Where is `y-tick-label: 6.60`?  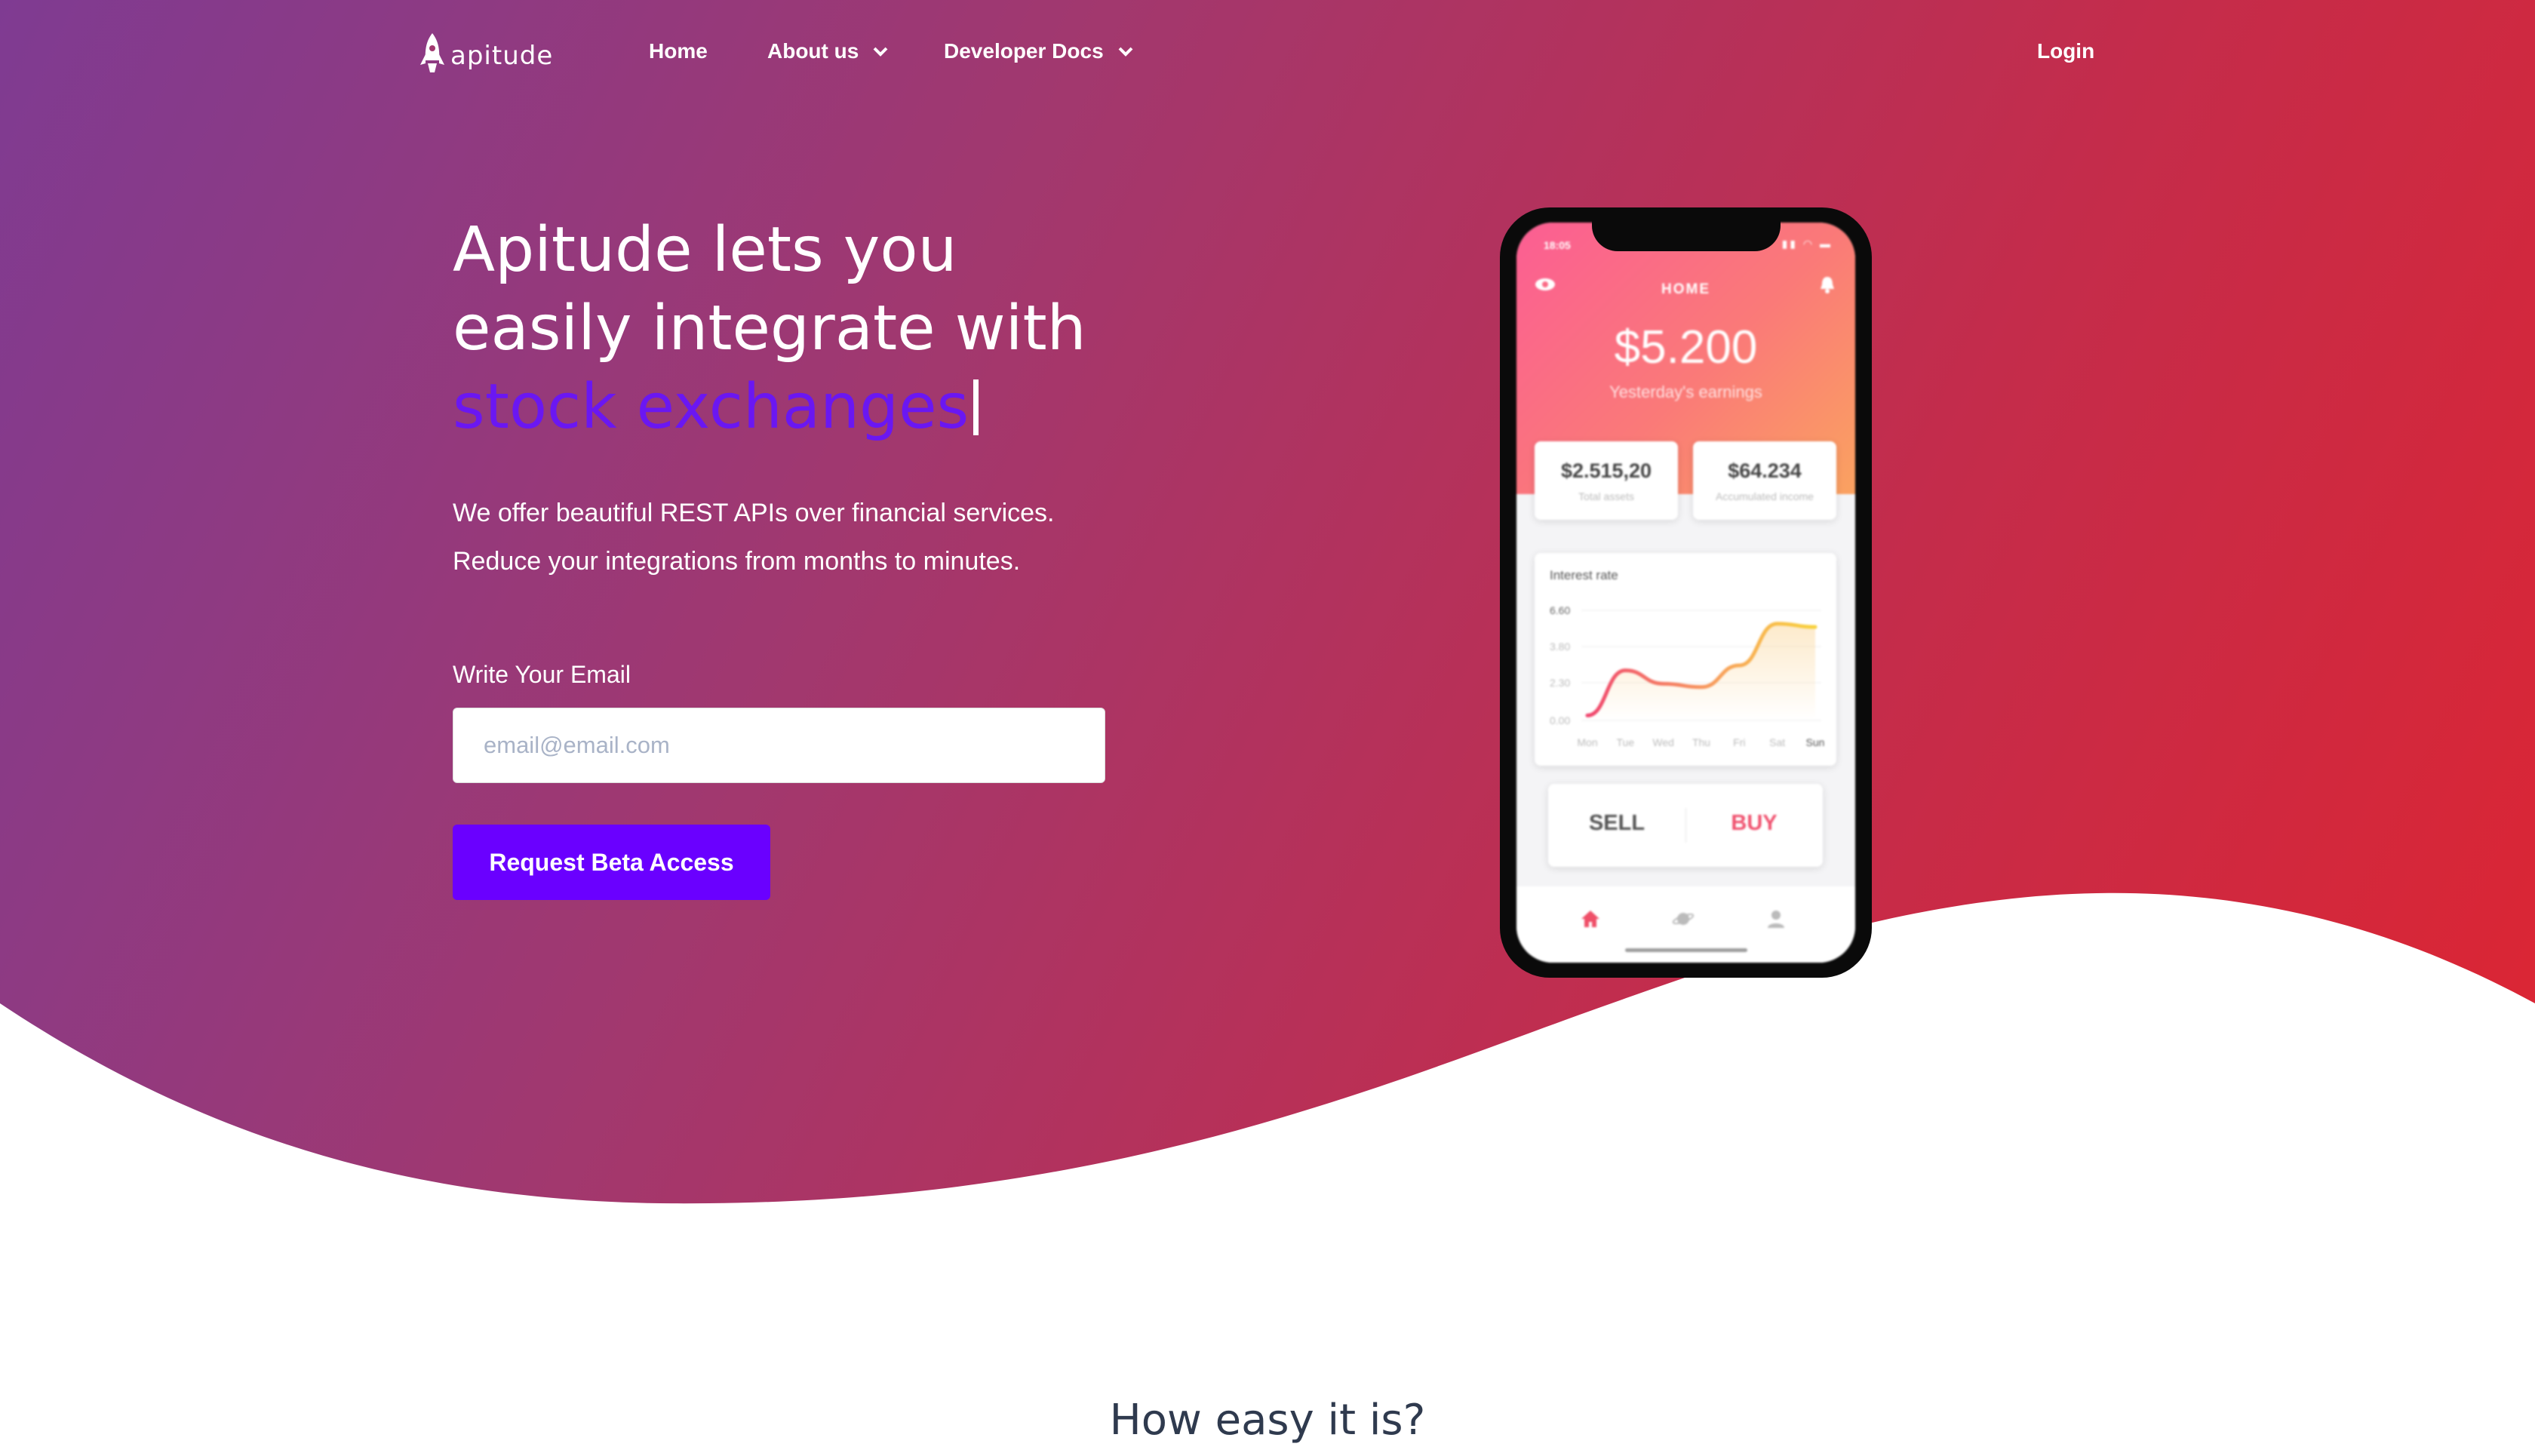
y-tick-label: 6.60 is located at coordinates (1560, 610).